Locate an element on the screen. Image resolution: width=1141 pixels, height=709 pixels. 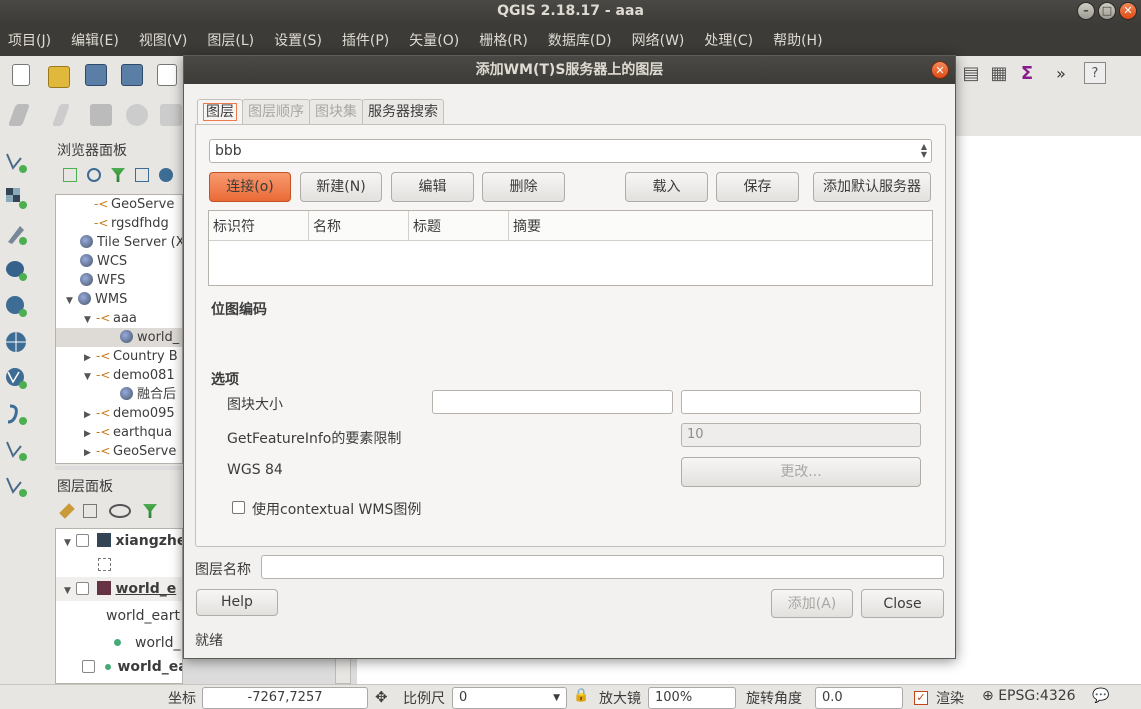
render-checkbox: ✓ is located at coordinates (921, 698).